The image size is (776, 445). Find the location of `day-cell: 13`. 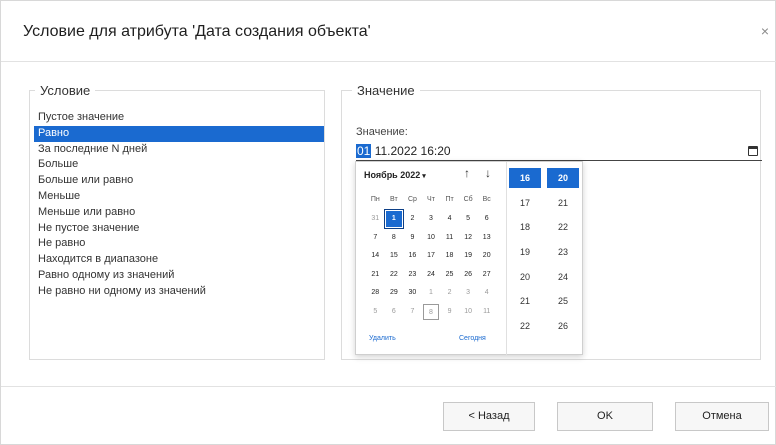

day-cell: 13 is located at coordinates (486, 238).